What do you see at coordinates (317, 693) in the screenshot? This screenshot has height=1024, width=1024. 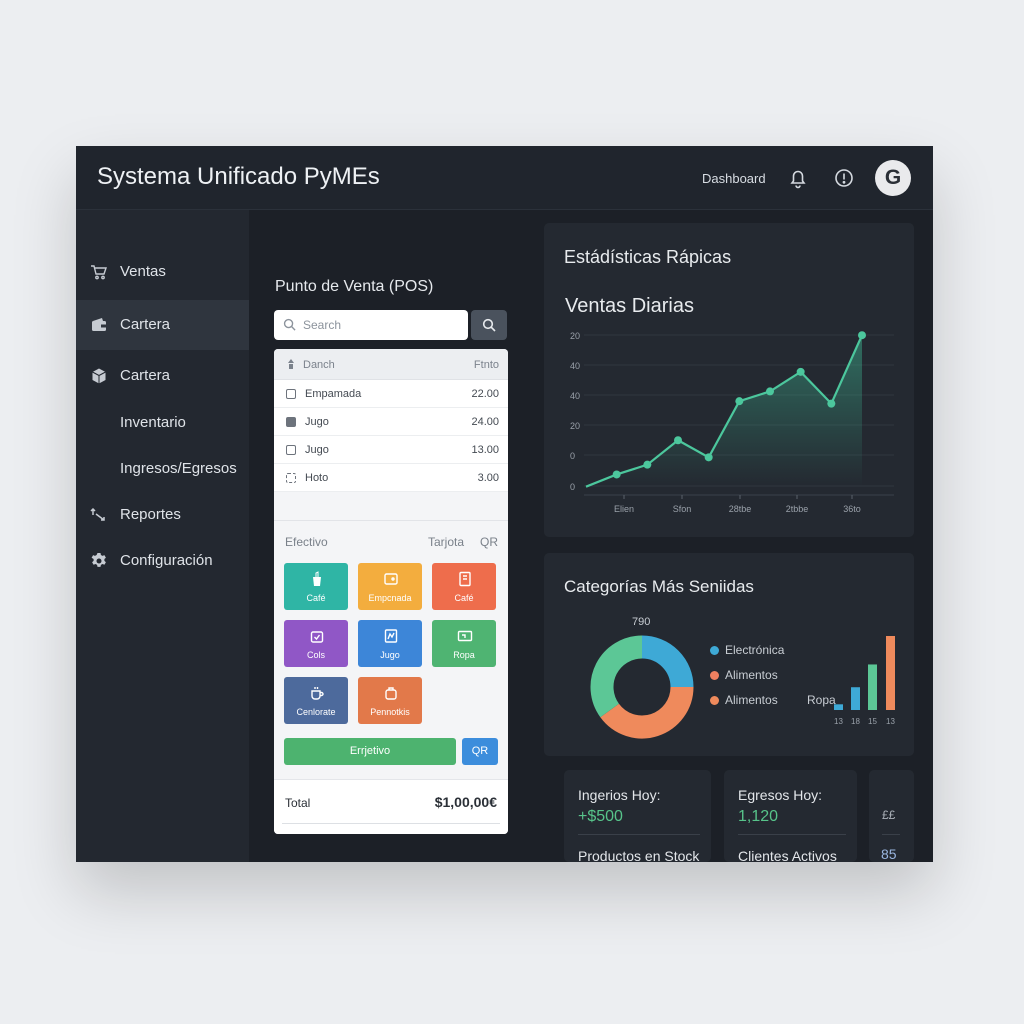 I see `coffee-icon` at bounding box center [317, 693].